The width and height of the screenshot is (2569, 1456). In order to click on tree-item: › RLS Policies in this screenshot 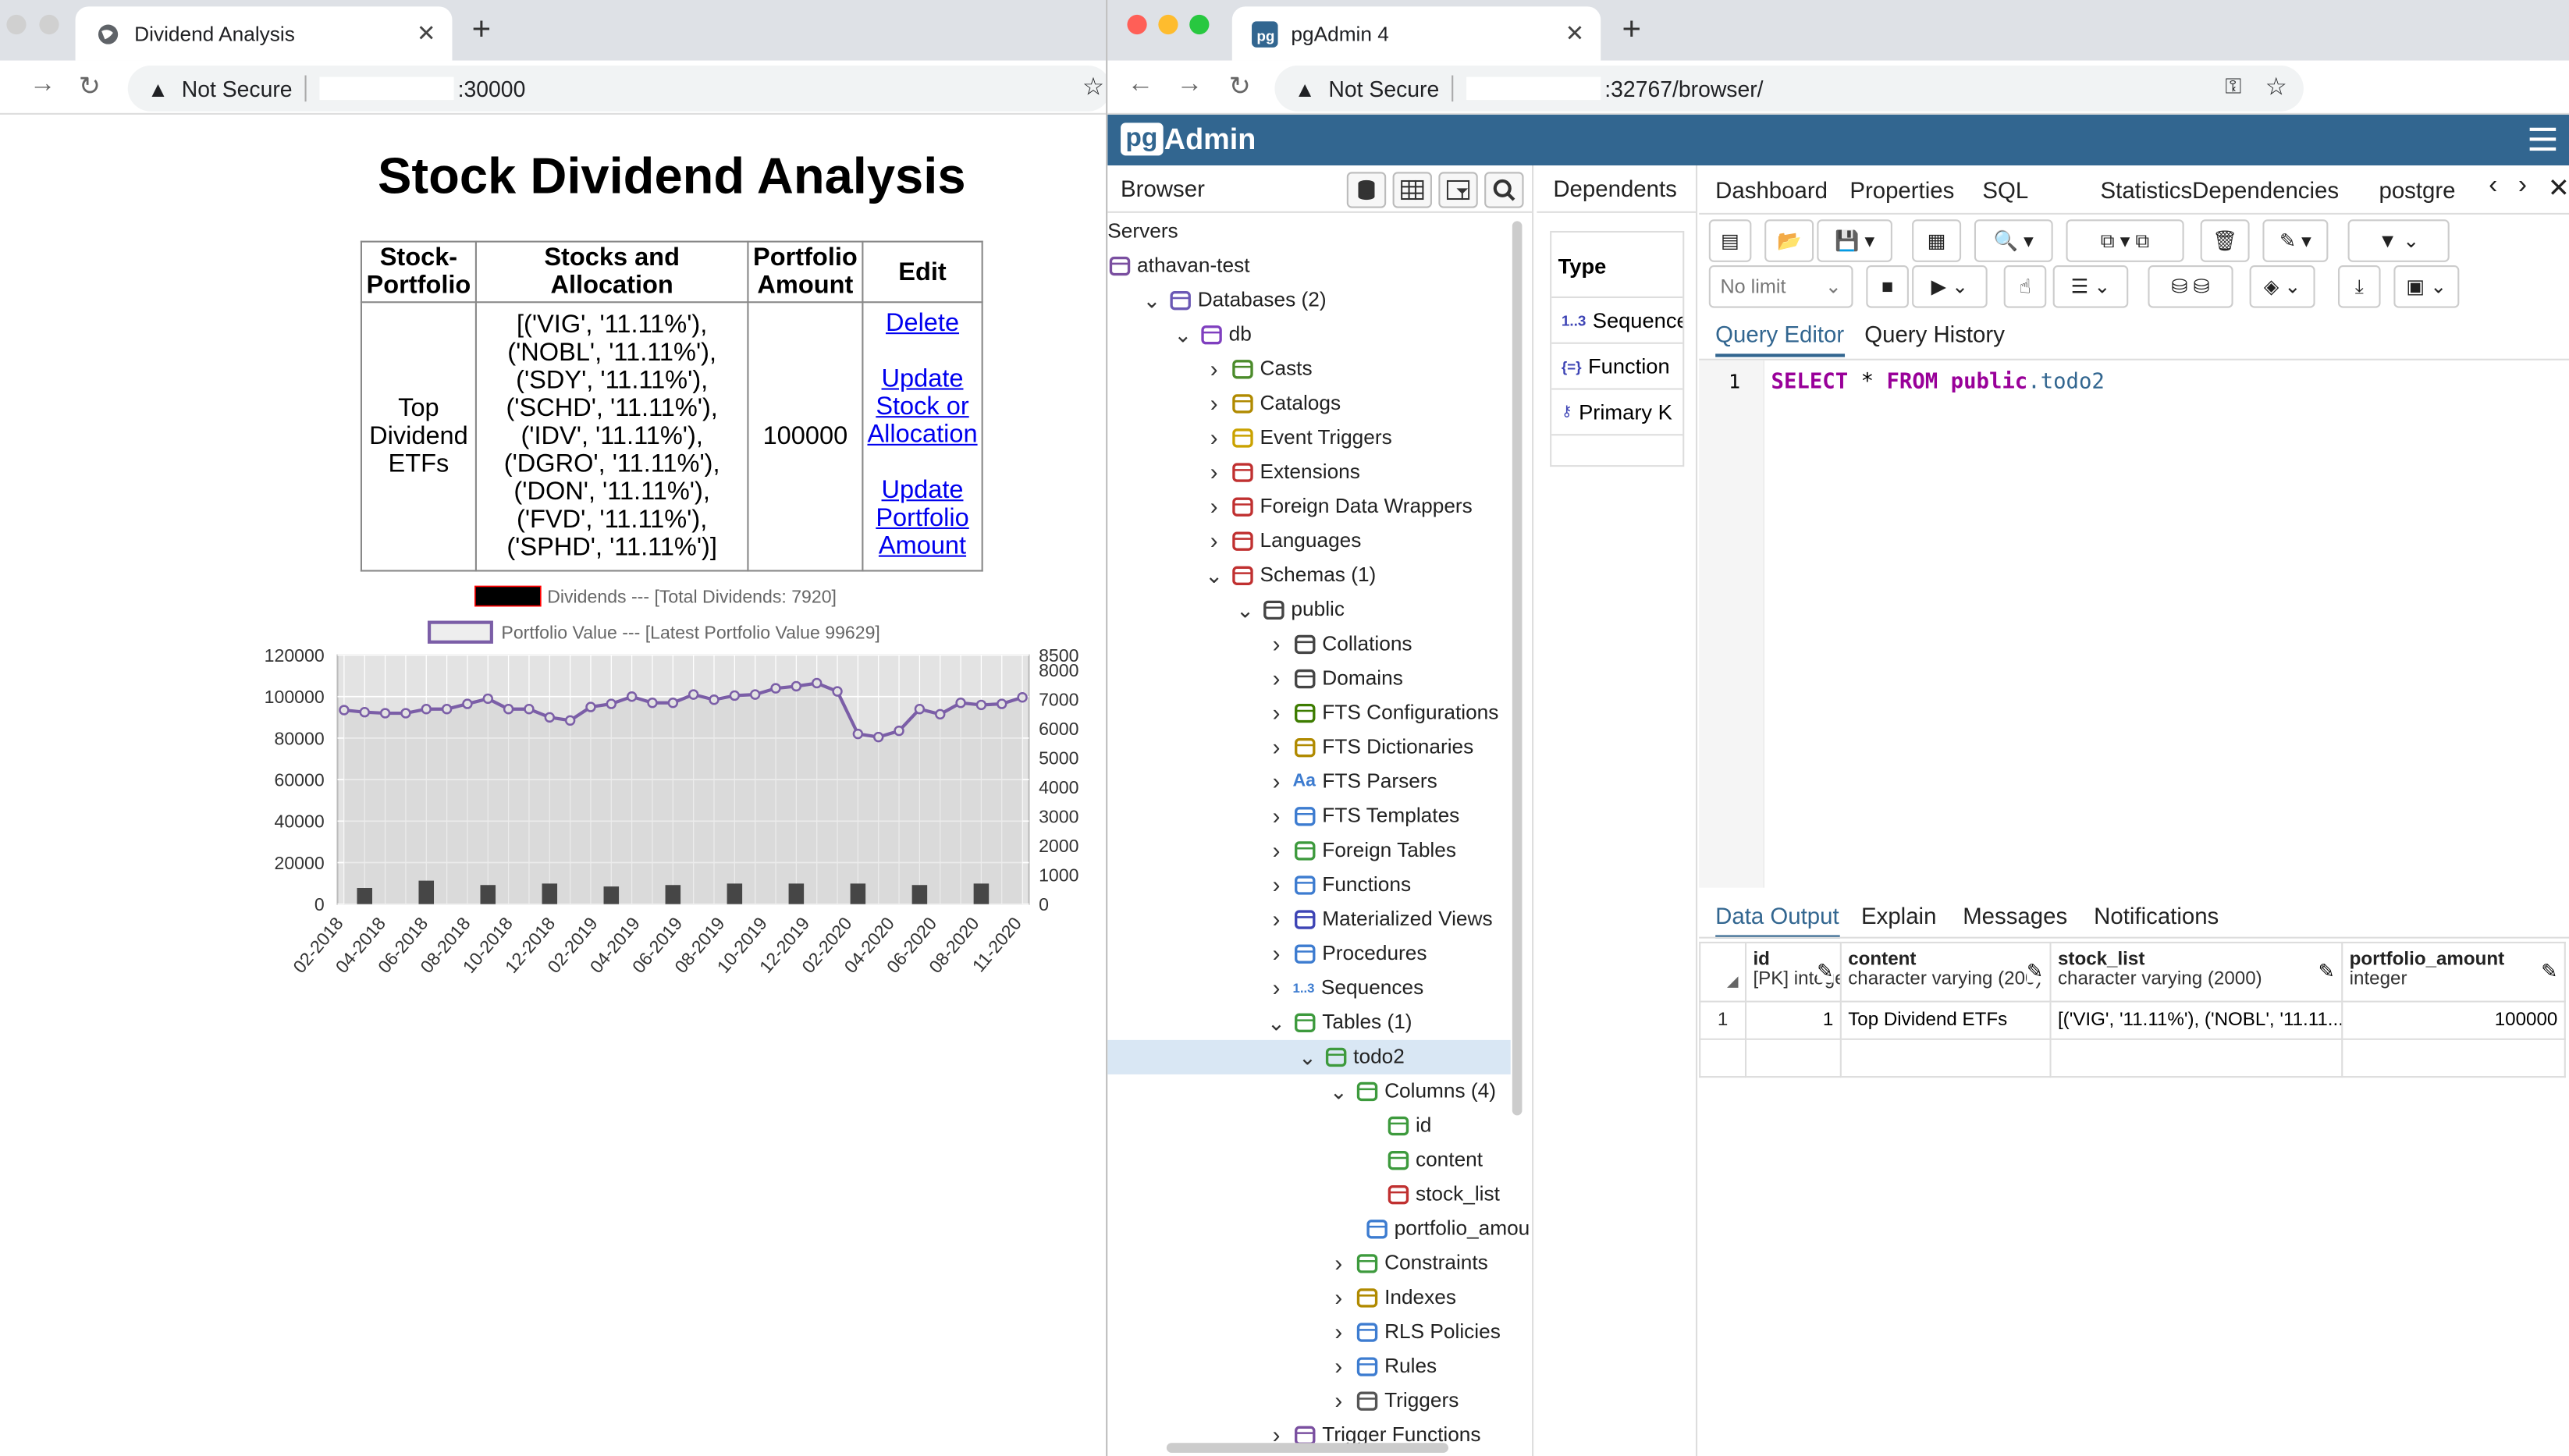, I will do `click(1309, 1332)`.